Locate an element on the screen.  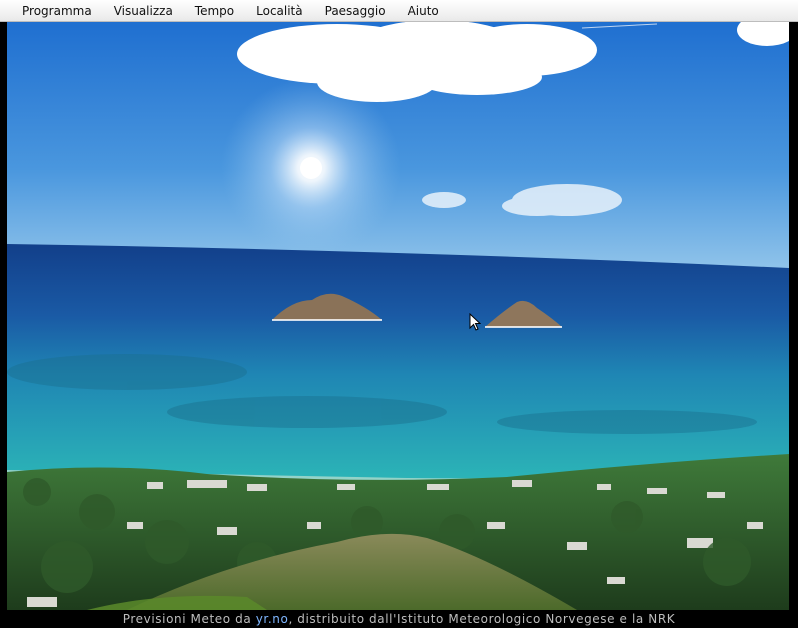
menu-programma: Programma is located at coordinates (57, 11).